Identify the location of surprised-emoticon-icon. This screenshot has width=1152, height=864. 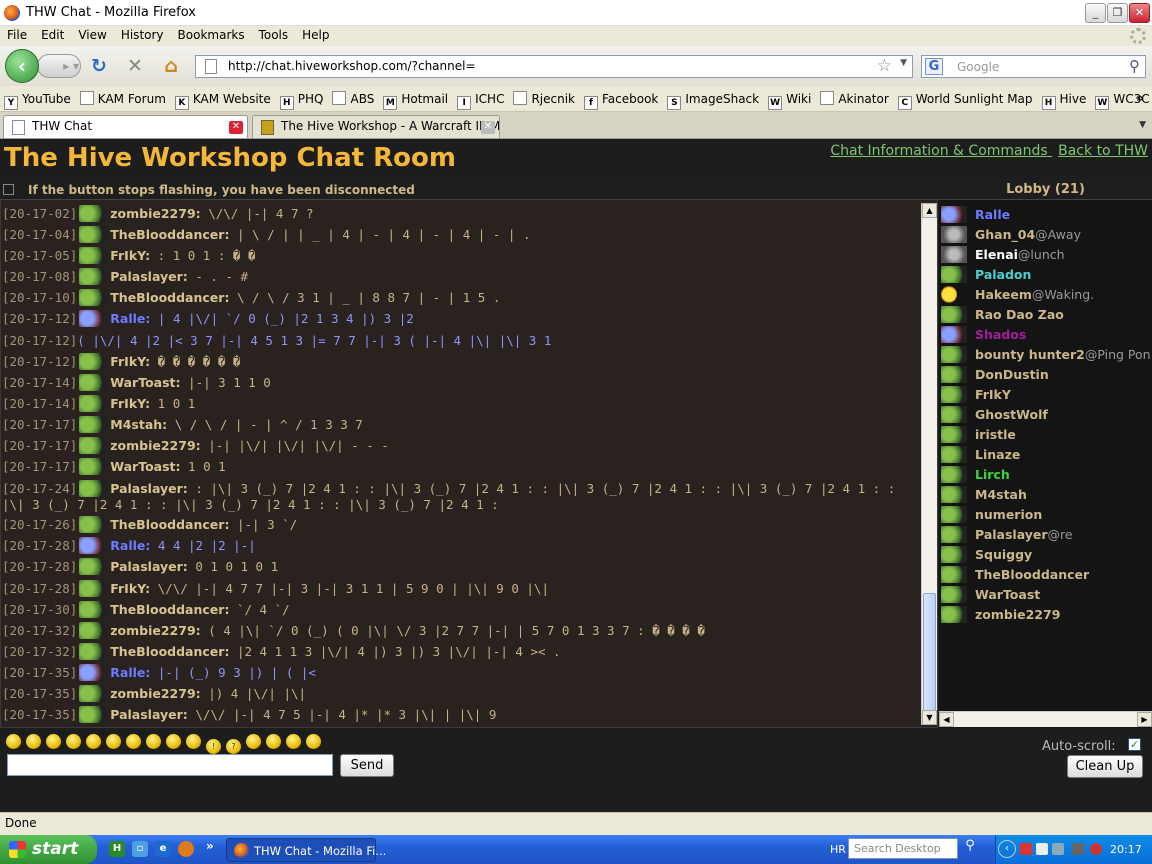
(153, 741).